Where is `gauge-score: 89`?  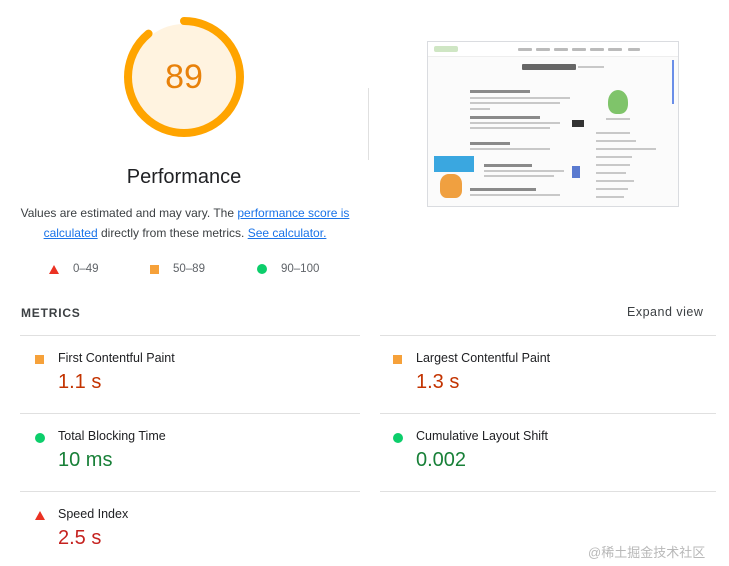
gauge-score: 89 is located at coordinates (184, 76).